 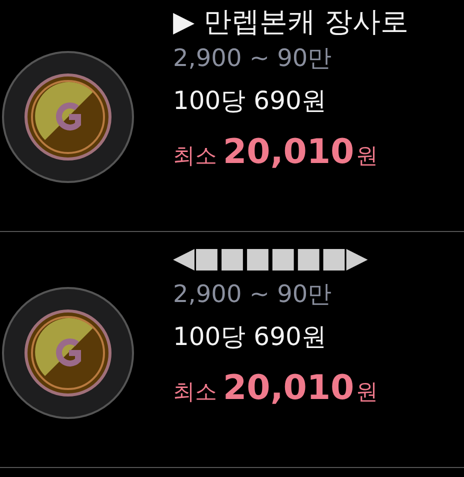 I want to click on item-title: ▶ 만렙본캐 장사로, so click(x=290, y=22).